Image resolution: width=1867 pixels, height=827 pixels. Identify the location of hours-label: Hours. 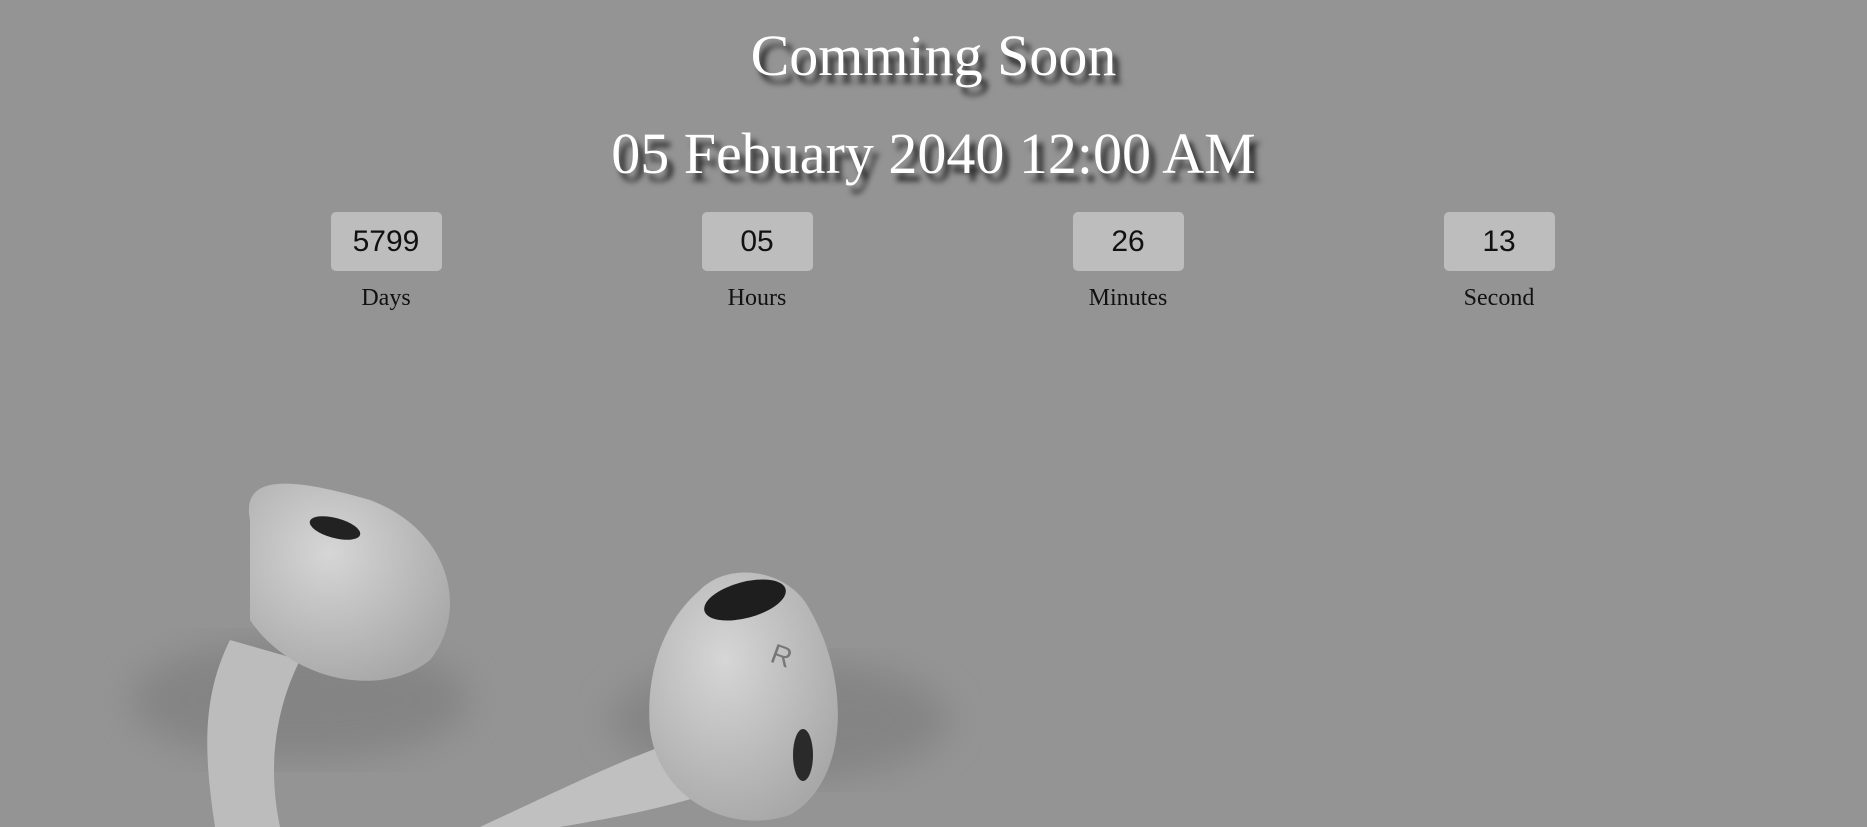
(757, 298).